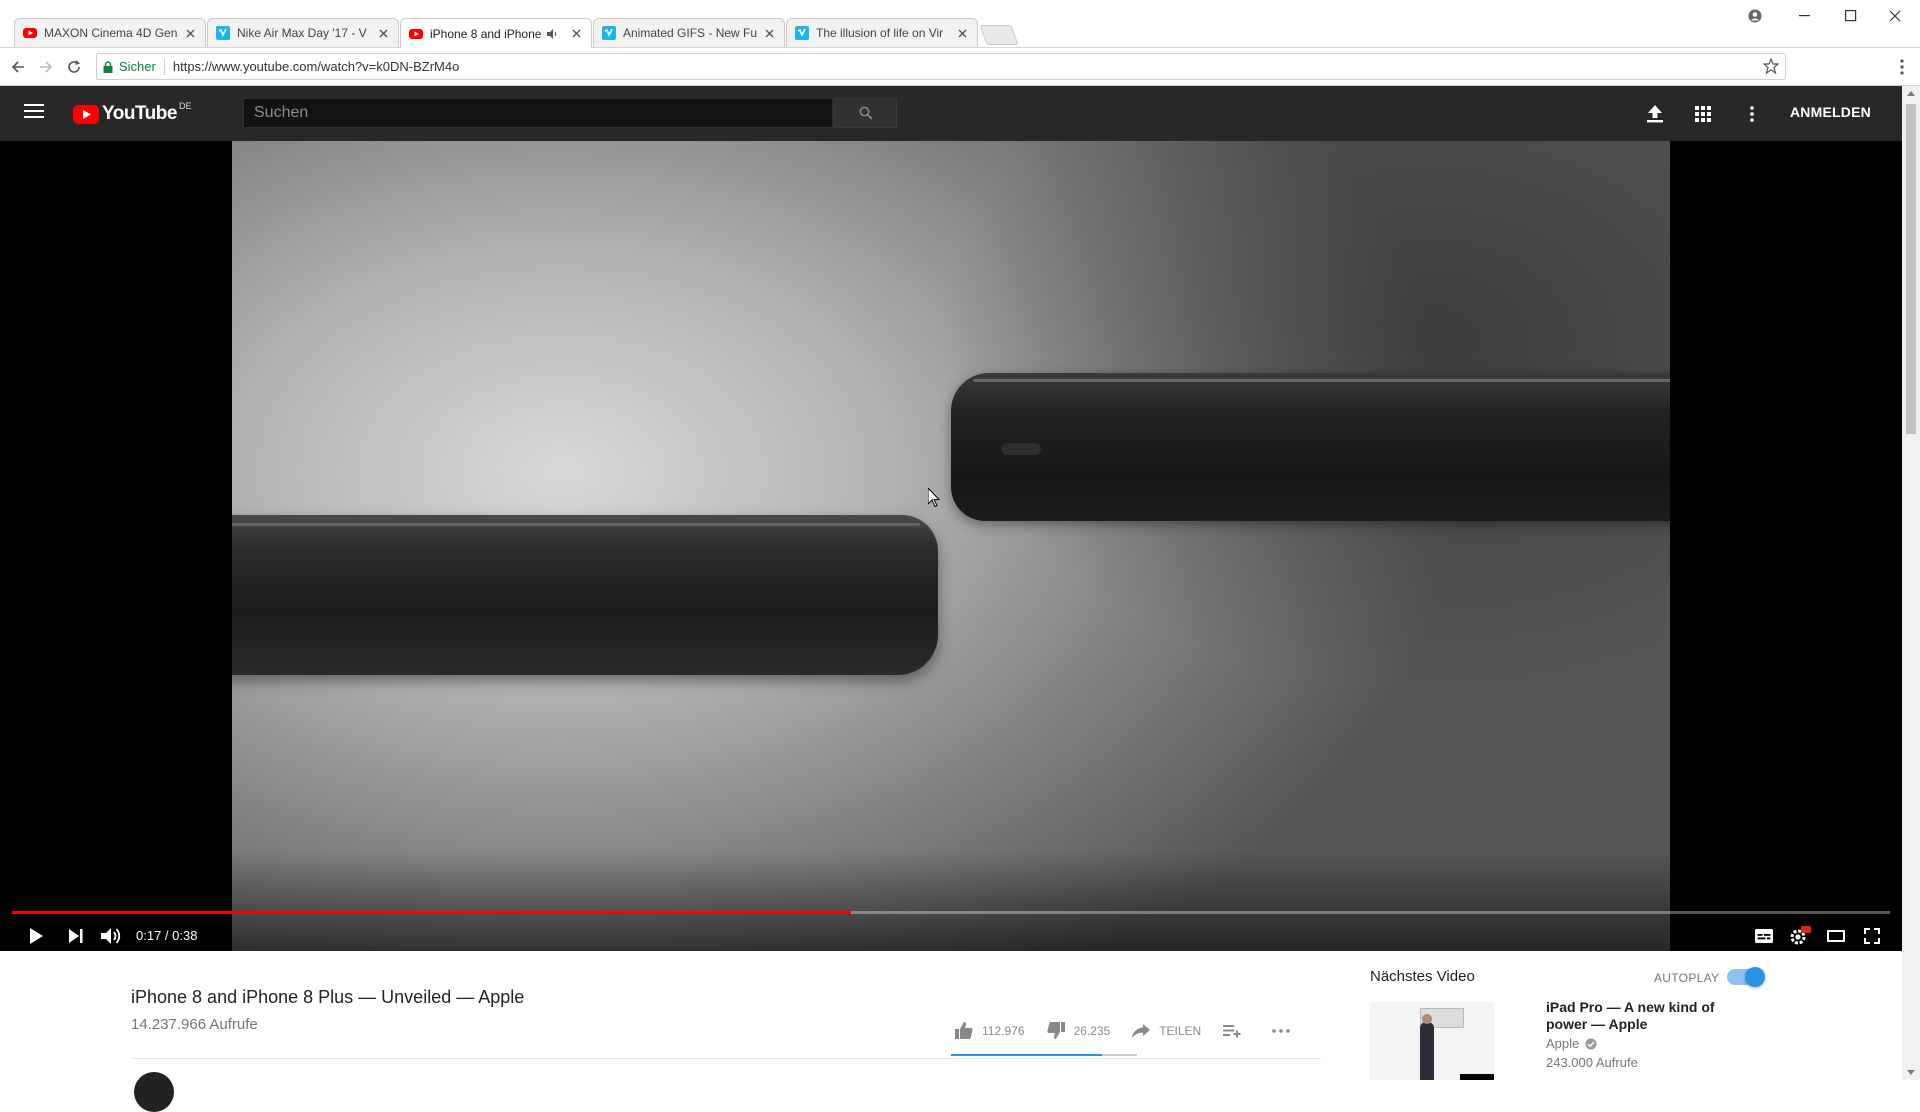 The height and width of the screenshot is (1112, 1920). Describe the element at coordinates (1771, 66) in the screenshot. I see `bookmark-star-icon` at that location.